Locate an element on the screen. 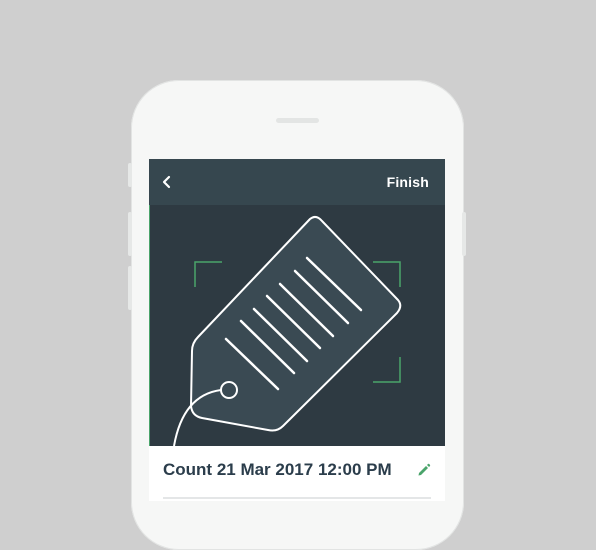  viewfinder-corner-bottom-right is located at coordinates (387, 370).